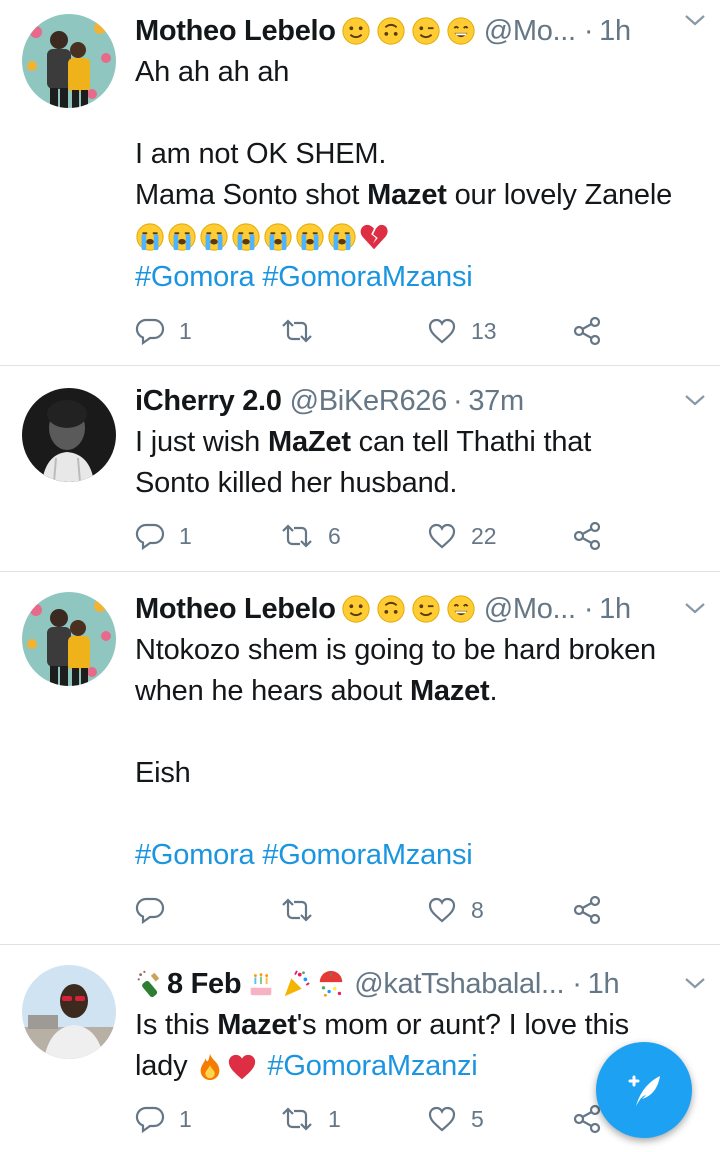 This screenshot has width=720, height=1152. Describe the element at coordinates (644, 1090) in the screenshot. I see `compose-tweet-button` at that location.